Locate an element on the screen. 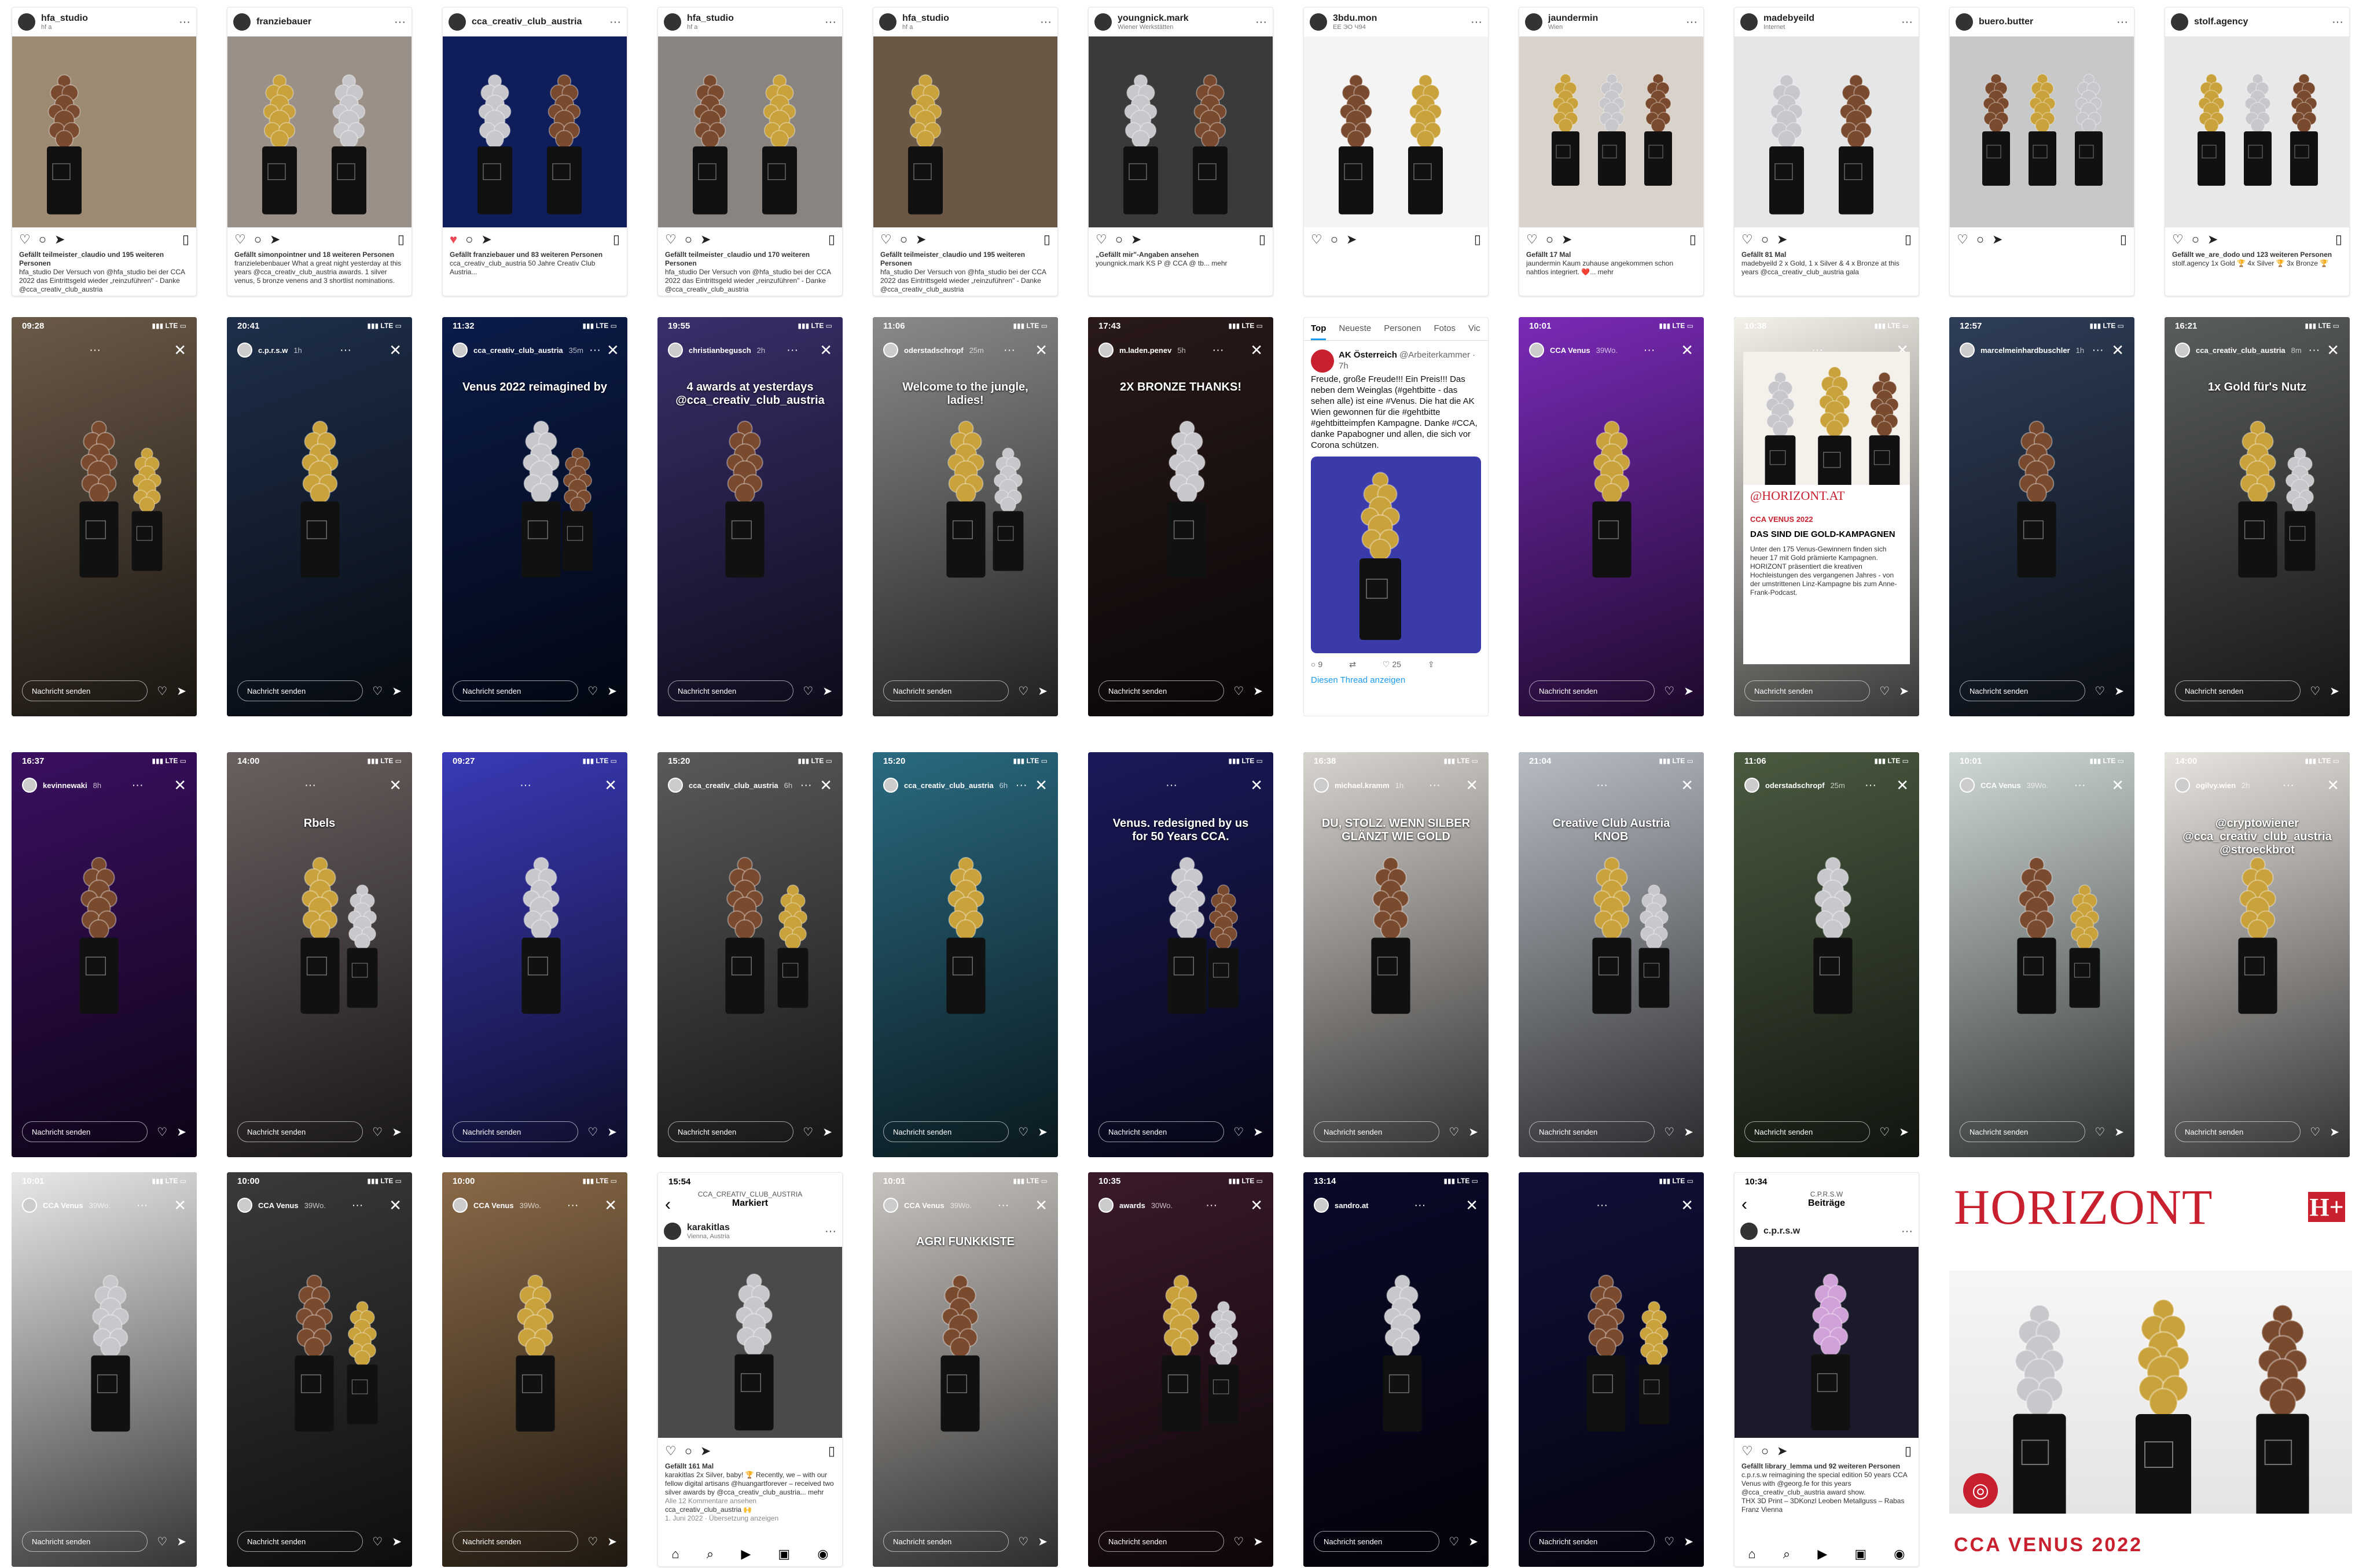  post-username: hfa_studio hf a is located at coordinates (710, 22).